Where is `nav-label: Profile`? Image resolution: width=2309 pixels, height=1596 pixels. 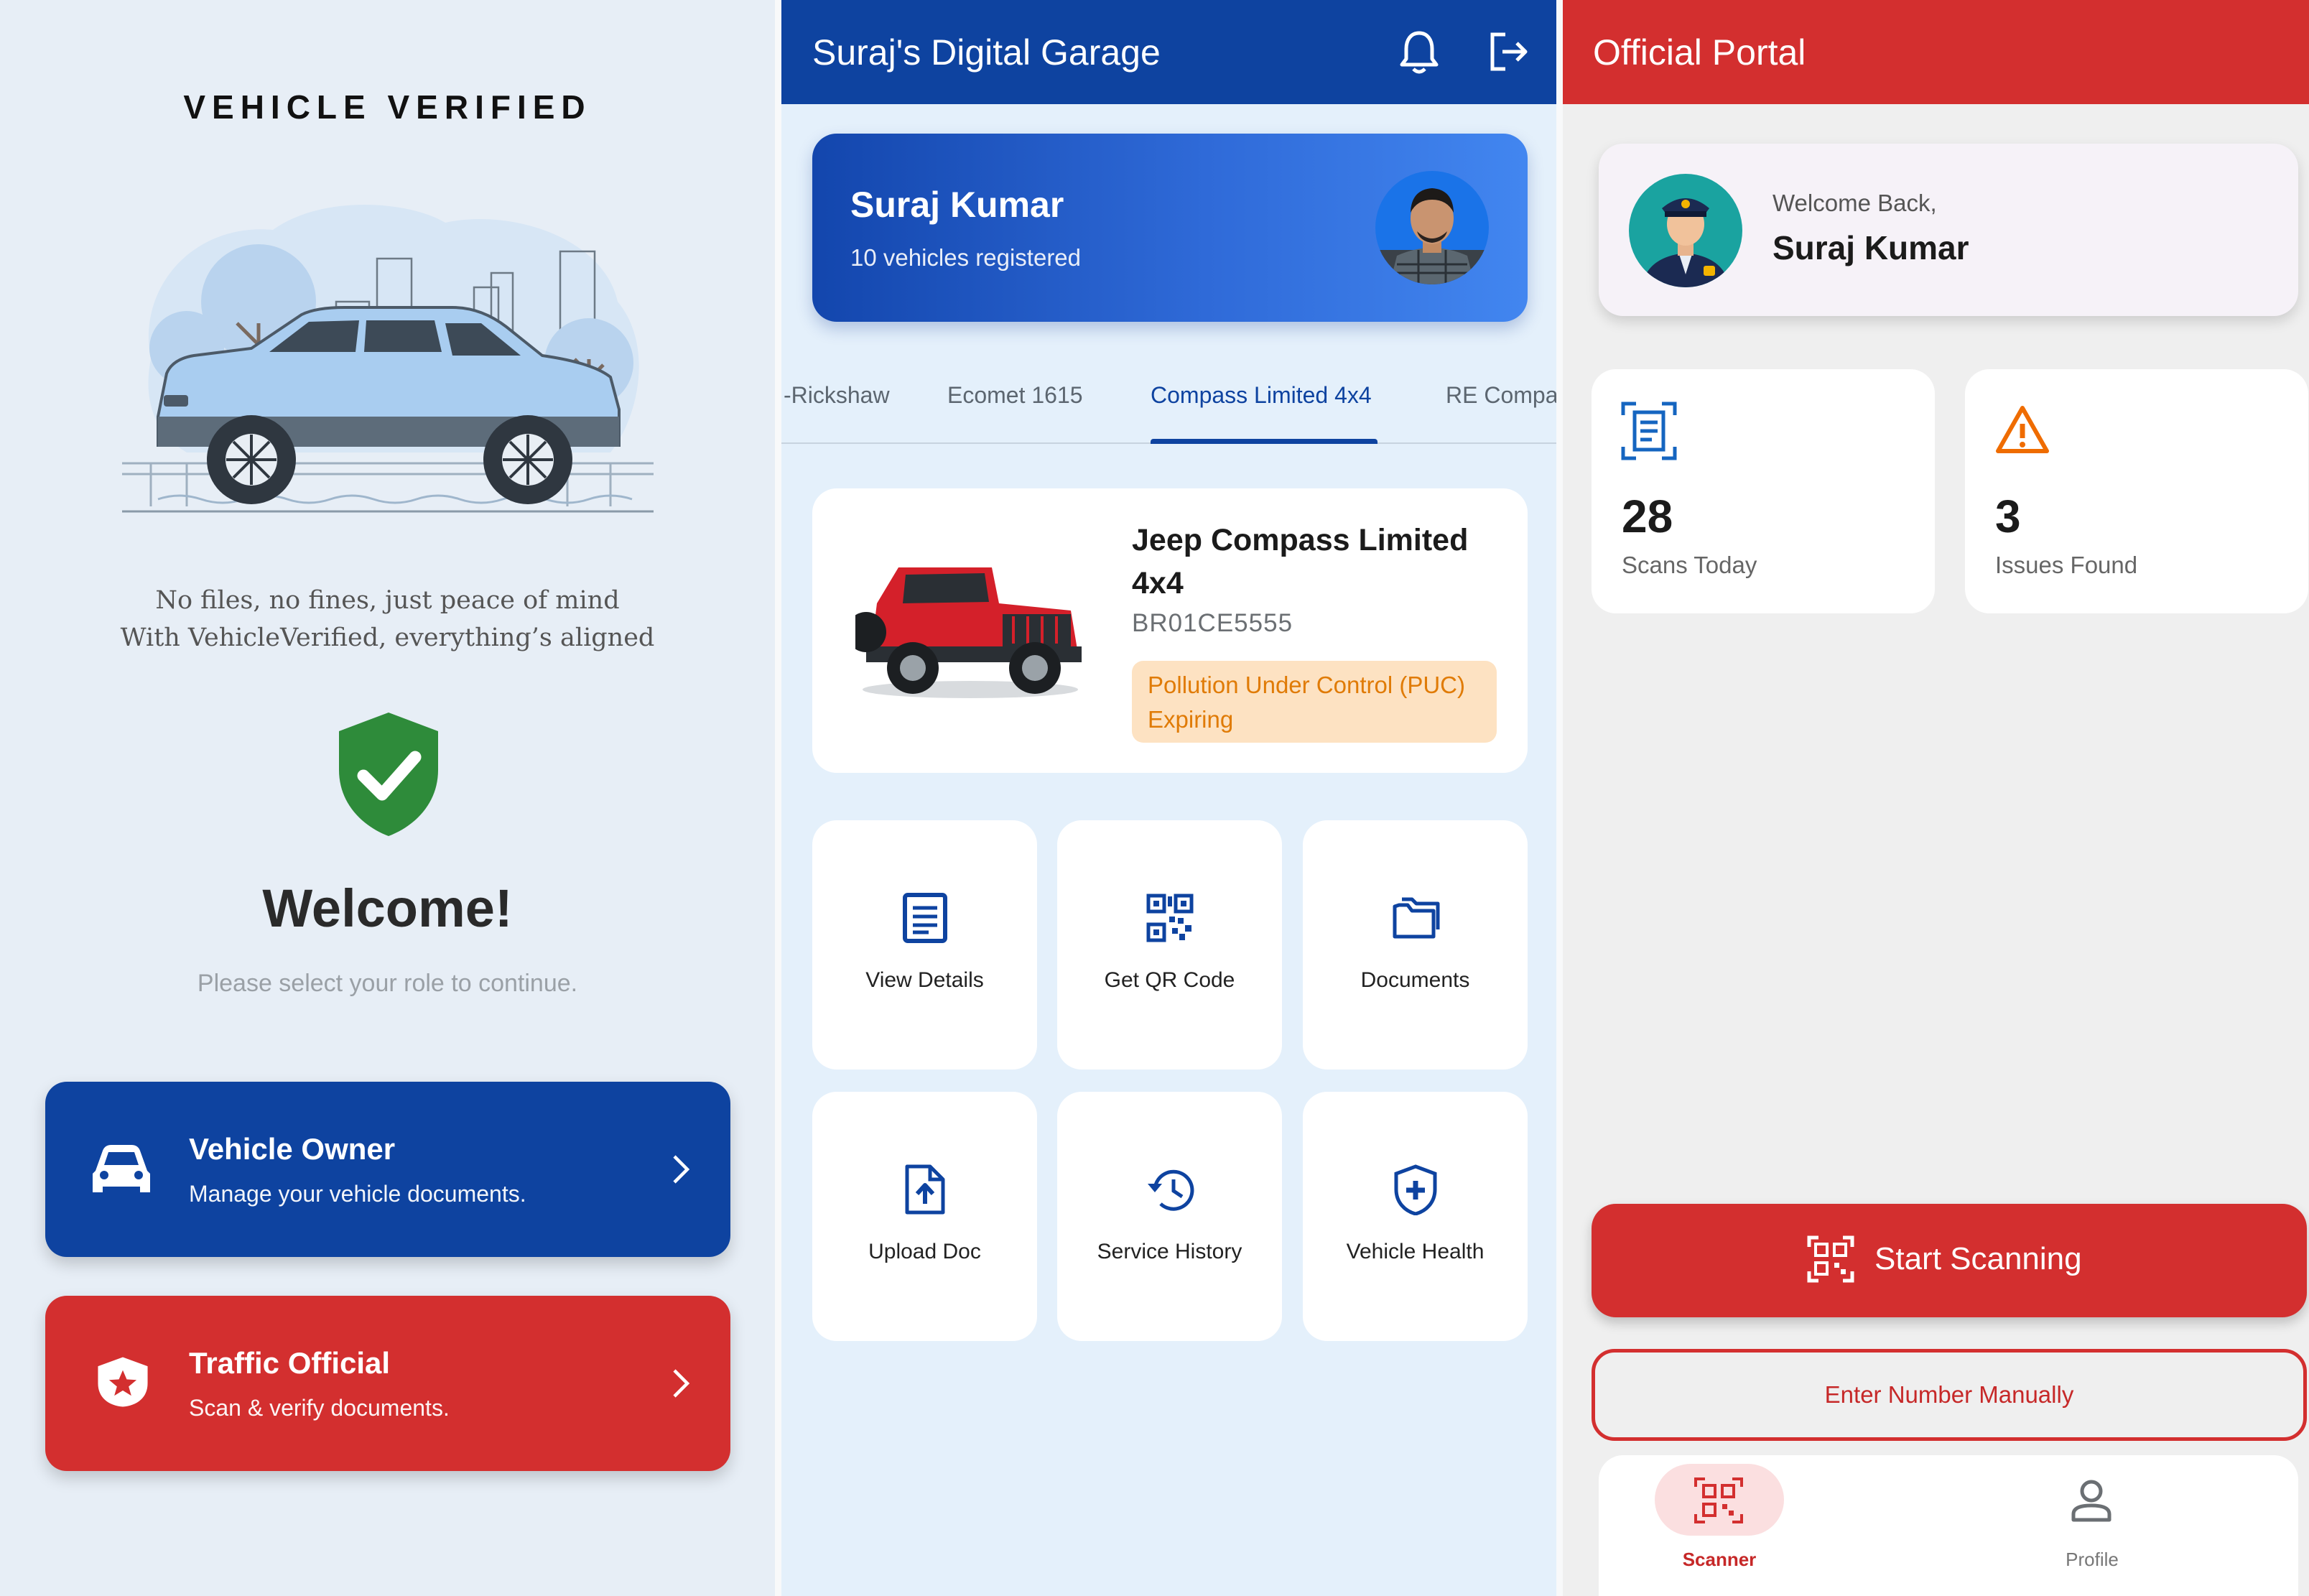 nav-label: Profile is located at coordinates (2092, 1560).